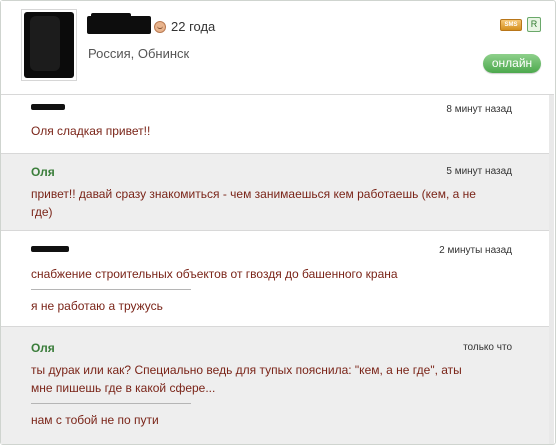 This screenshot has width=559, height=447. Describe the element at coordinates (95, 420) in the screenshot. I see `reply-text: нам с тобой не по пути` at that location.